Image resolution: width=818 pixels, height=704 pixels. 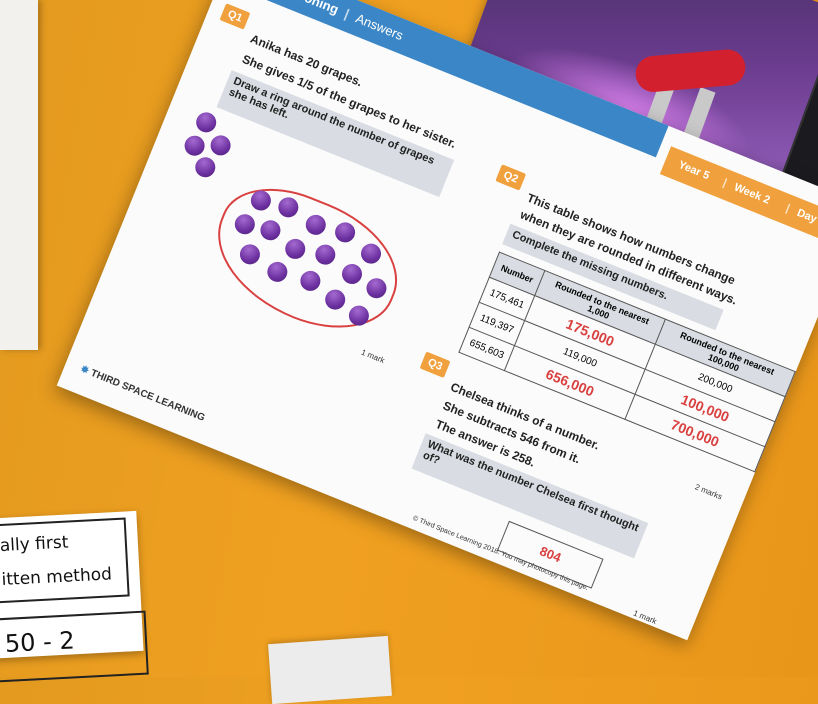 I want to click on logo-text: THIRD SPACE LEARNING, so click(x=148, y=395).